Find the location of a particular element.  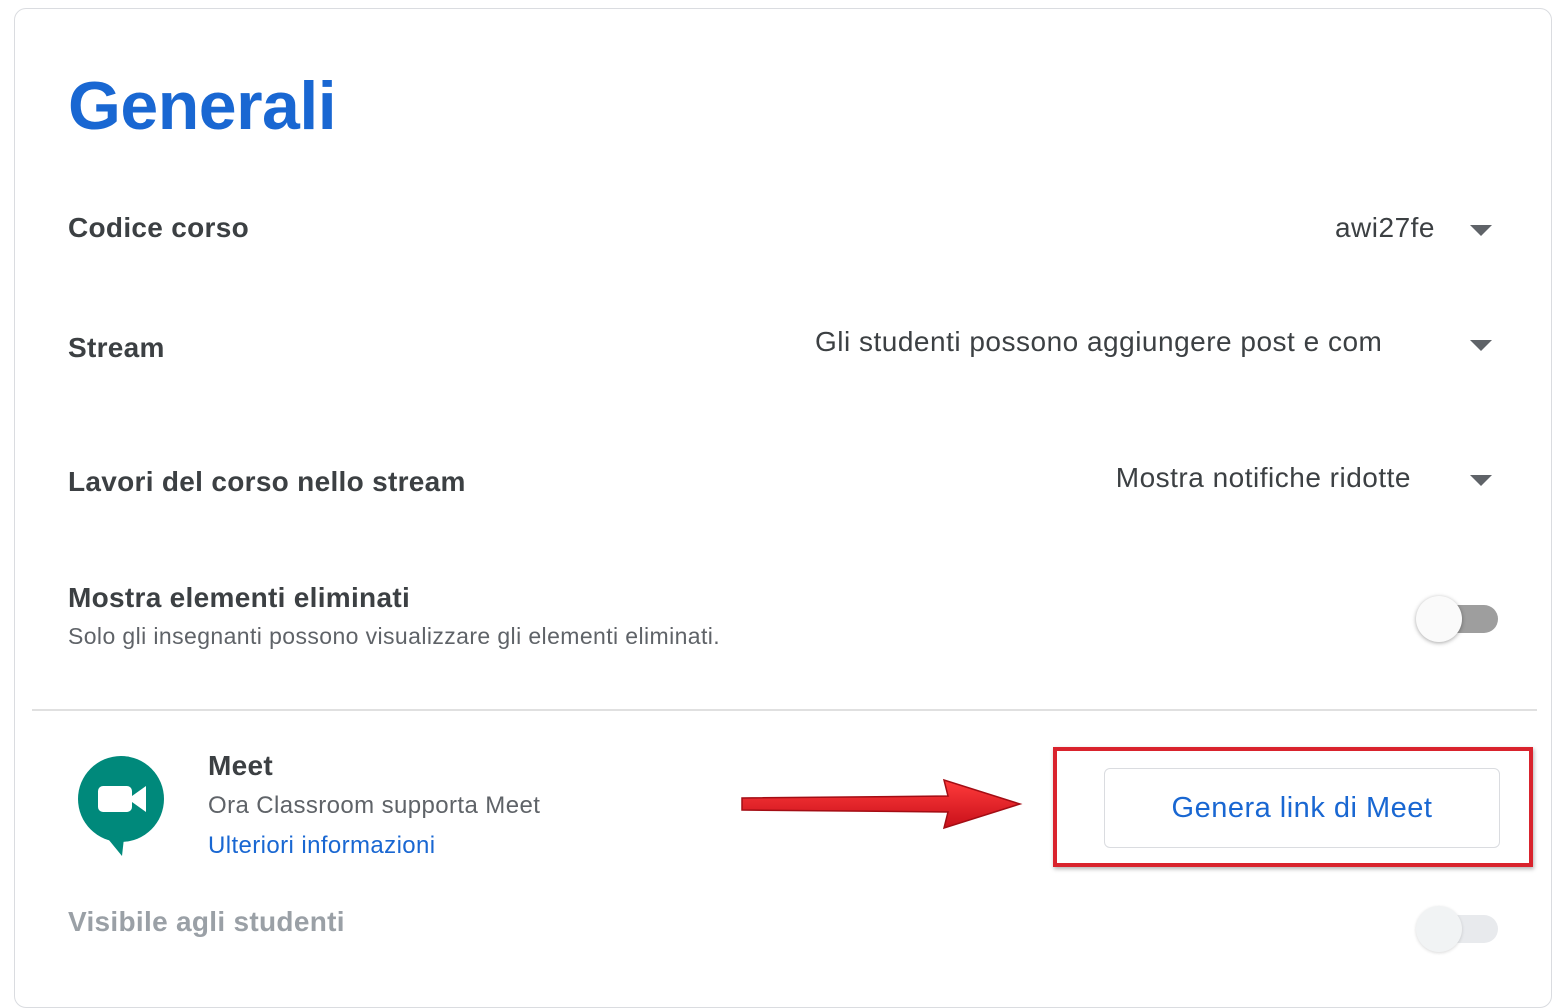

stream-label: Stream is located at coordinates (116, 347).